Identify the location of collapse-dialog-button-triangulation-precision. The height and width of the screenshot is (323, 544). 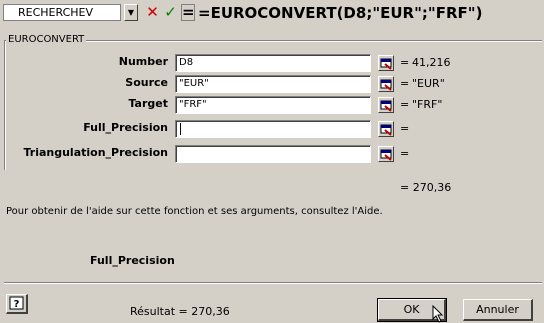
(386, 154).